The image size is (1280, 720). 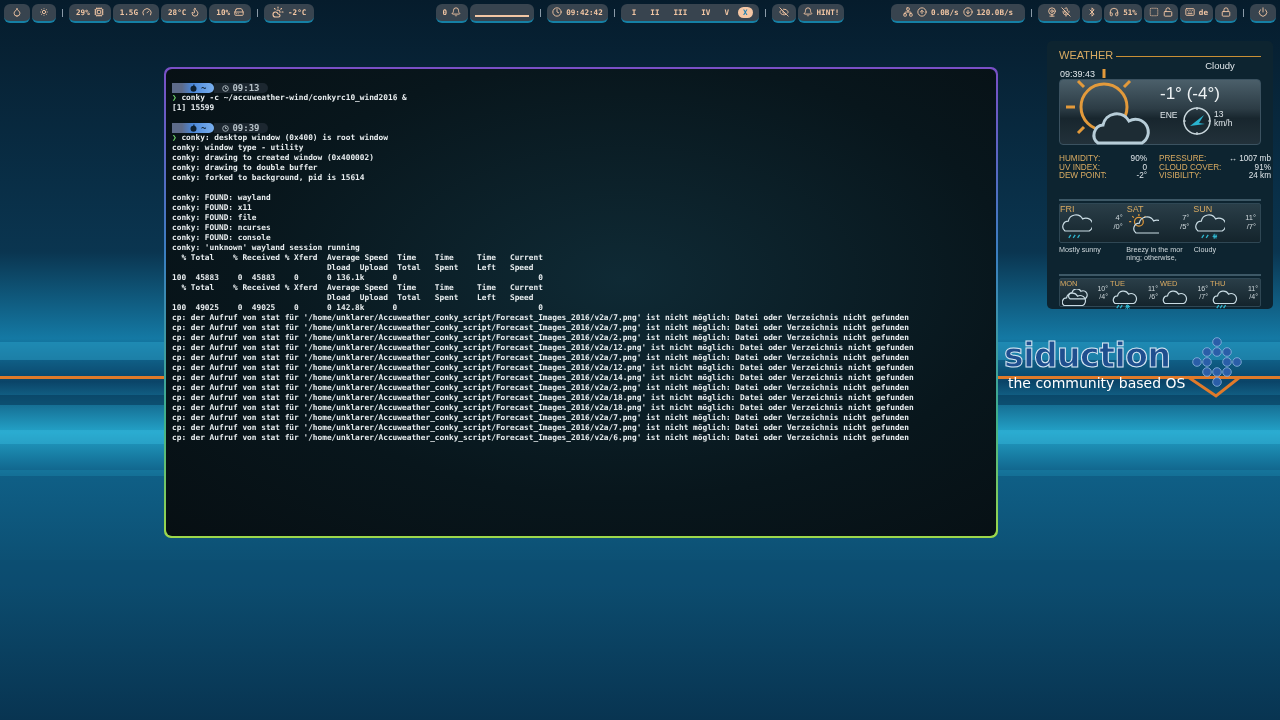 I want to click on detail-value: 0, so click(x=1144, y=167).